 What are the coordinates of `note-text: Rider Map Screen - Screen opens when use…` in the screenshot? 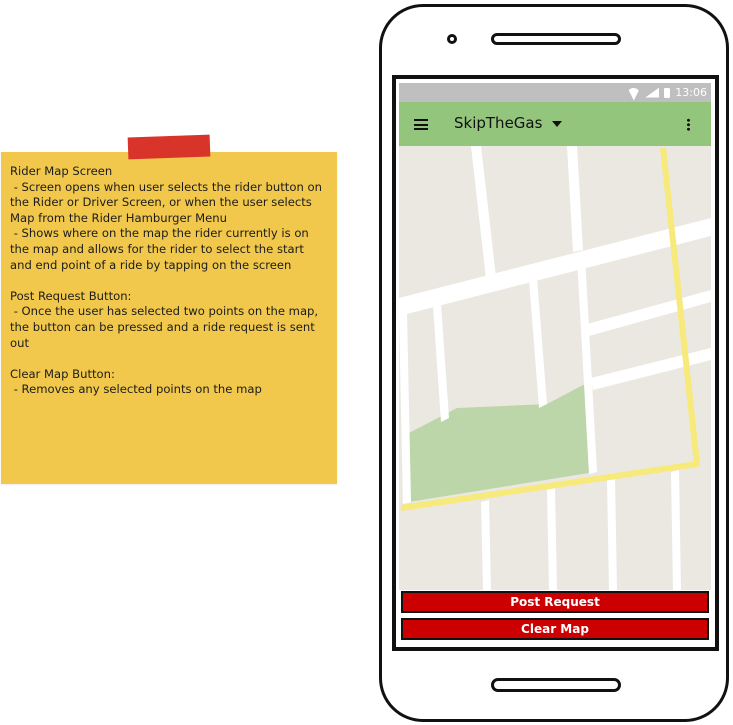 It's located at (166, 280).